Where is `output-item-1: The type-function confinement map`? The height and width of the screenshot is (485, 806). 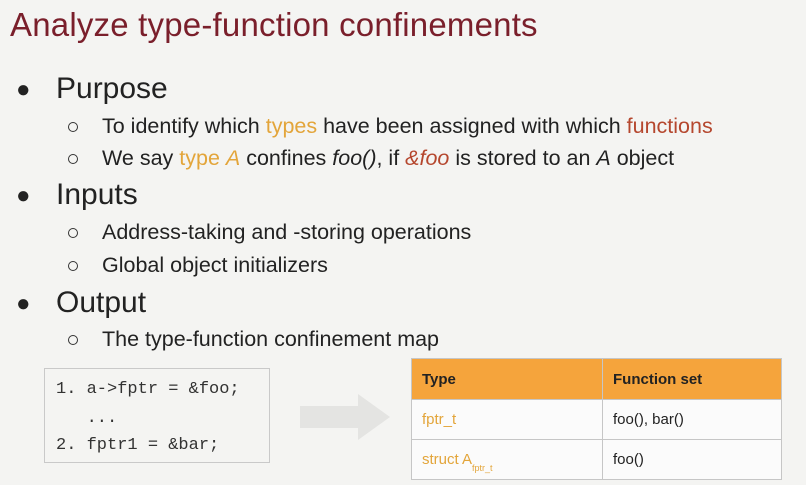 output-item-1: The type-function confinement map is located at coordinates (253, 339).